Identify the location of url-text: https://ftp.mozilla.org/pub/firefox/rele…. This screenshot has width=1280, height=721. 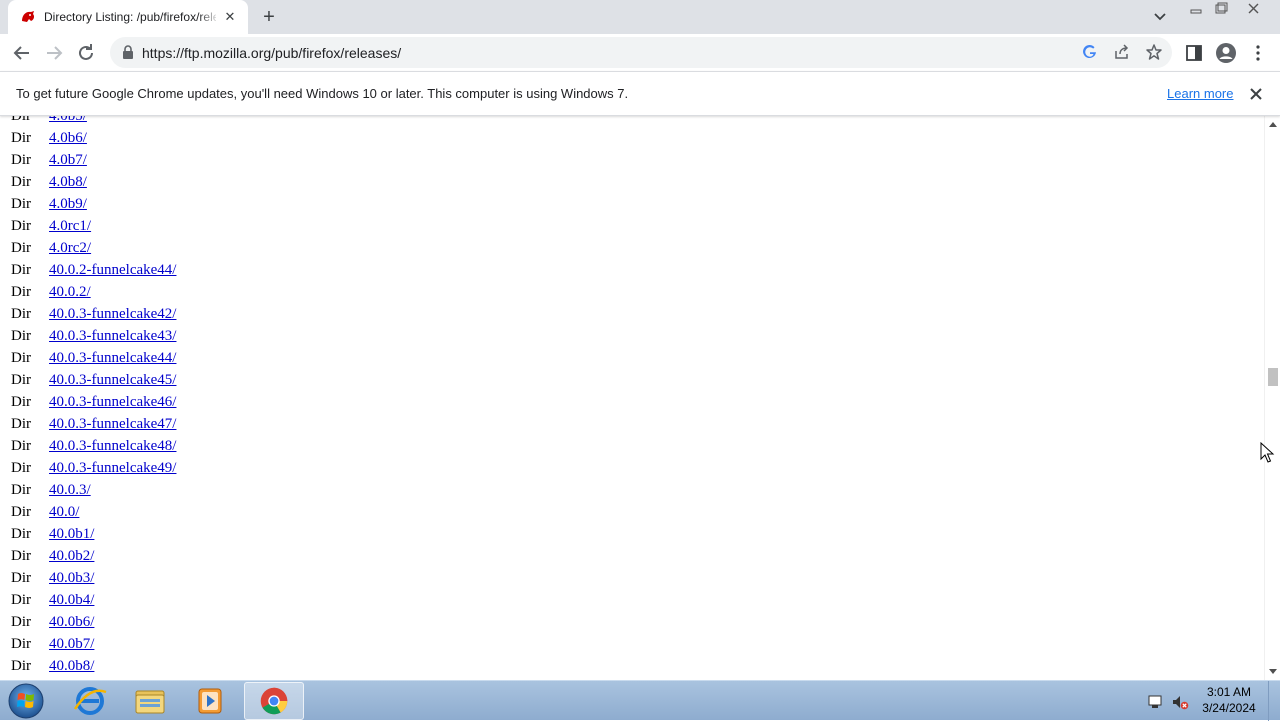
(271, 53).